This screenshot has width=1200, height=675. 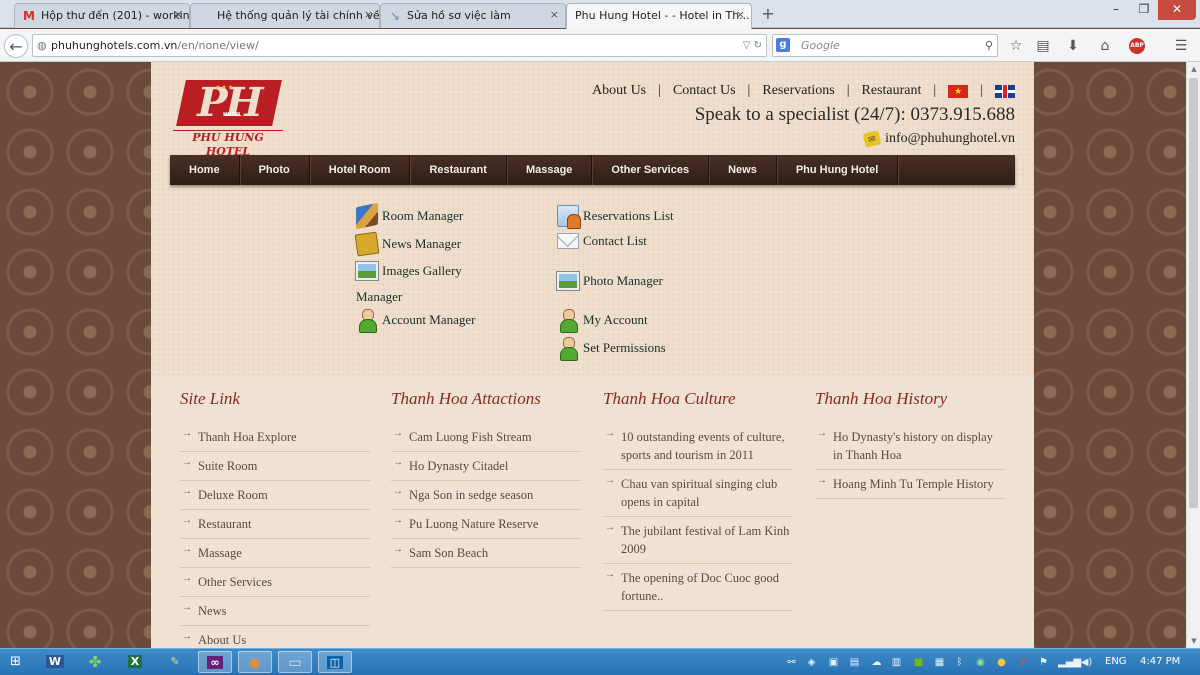 I want to click on scrollbar-thumb, so click(x=1193, y=293).